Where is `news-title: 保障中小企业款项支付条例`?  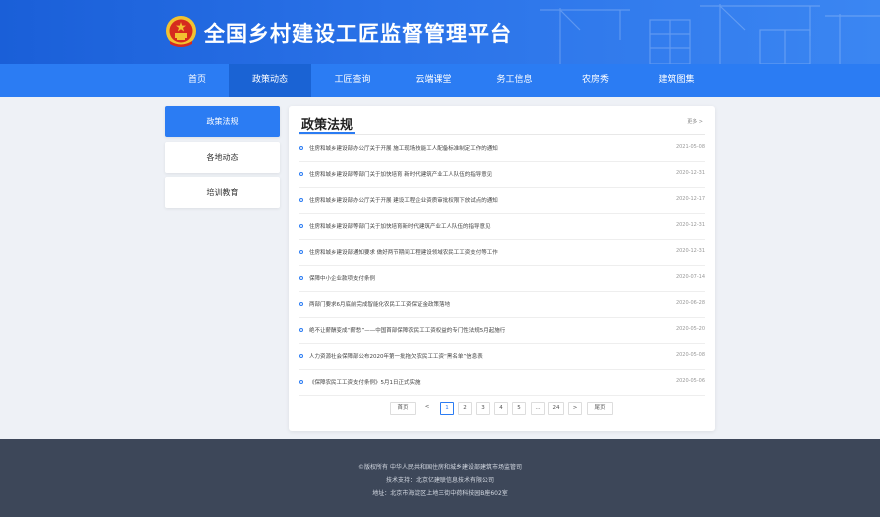
news-title: 保障中小企业款项支付条例 is located at coordinates (342, 278).